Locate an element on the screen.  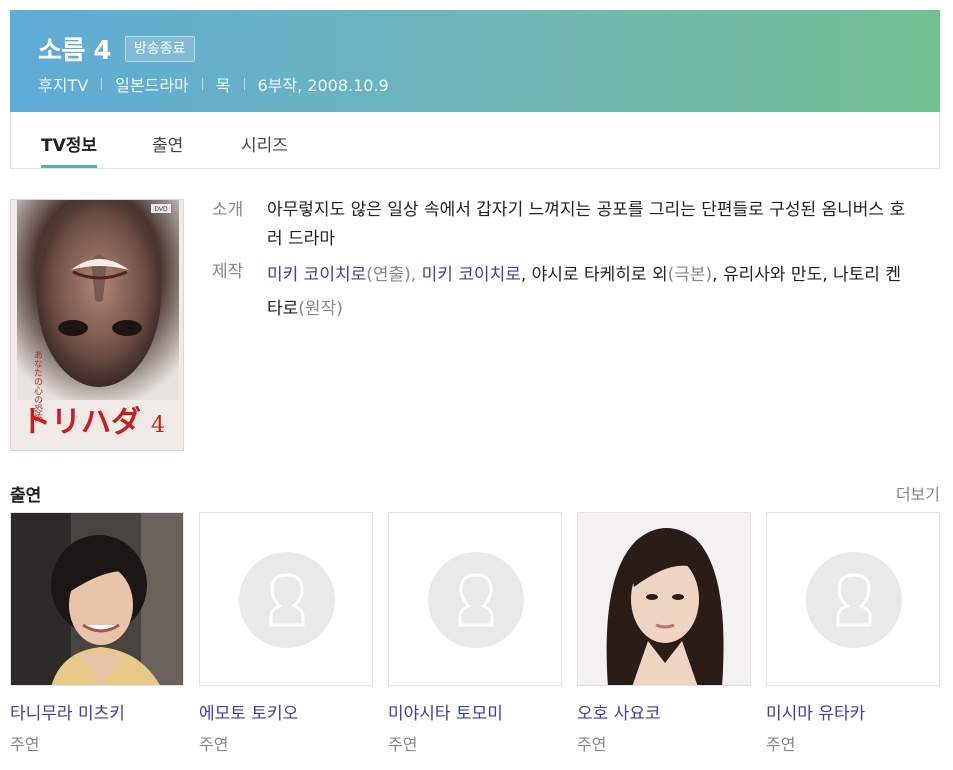
director-link: 미키 코이치로 is located at coordinates (316, 275).